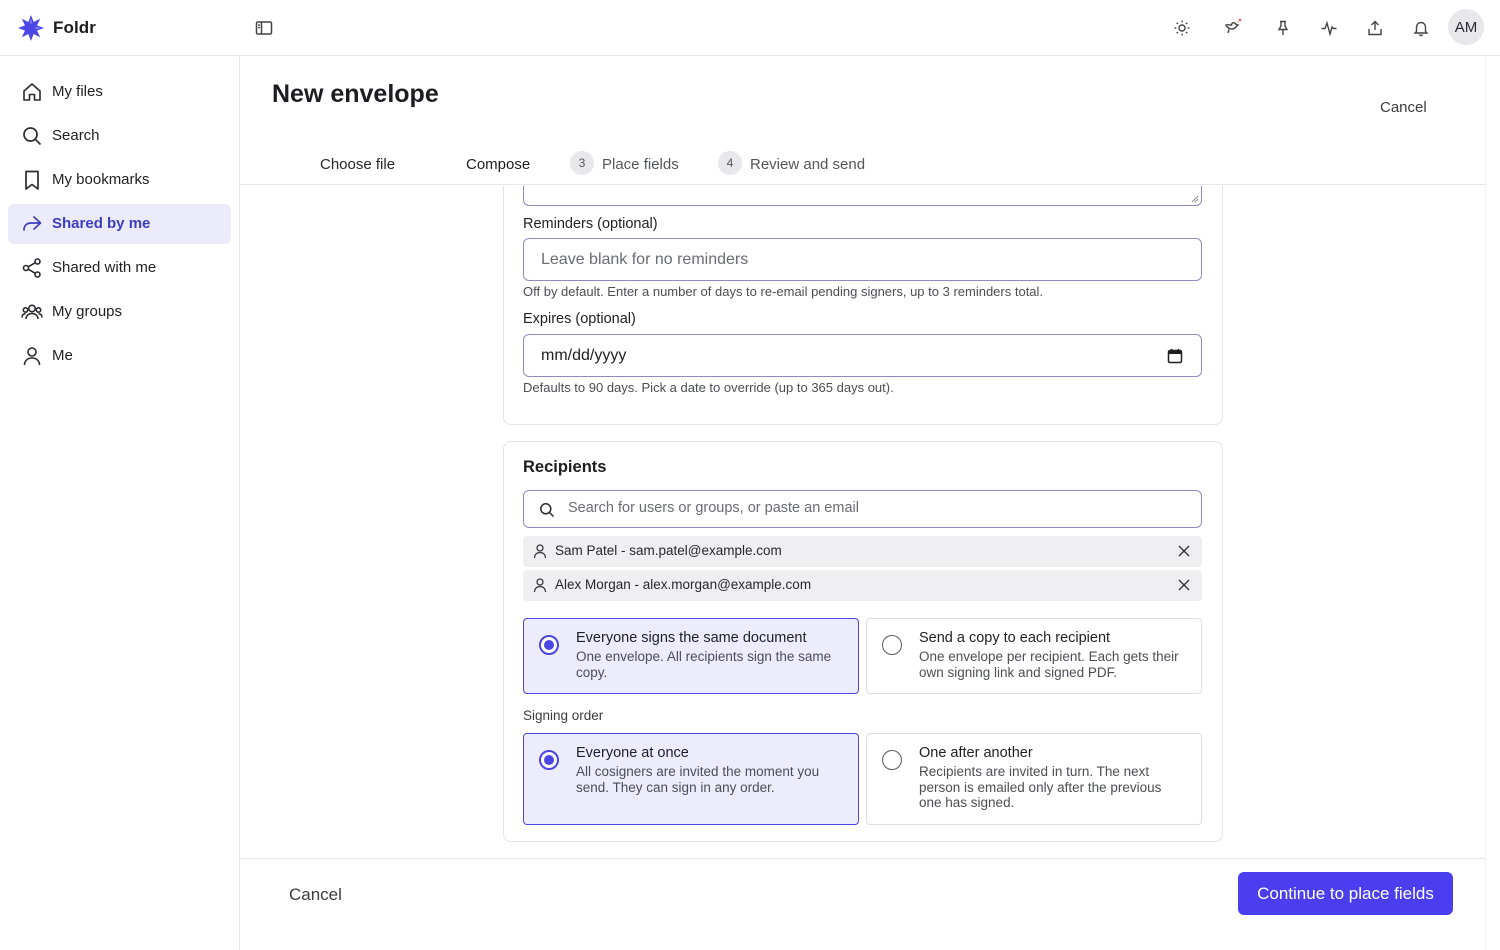 The image size is (1500, 950). What do you see at coordinates (683, 584) in the screenshot?
I see `recipient-chip-label: Alex Morgan - alex.morgan@example.com` at bounding box center [683, 584].